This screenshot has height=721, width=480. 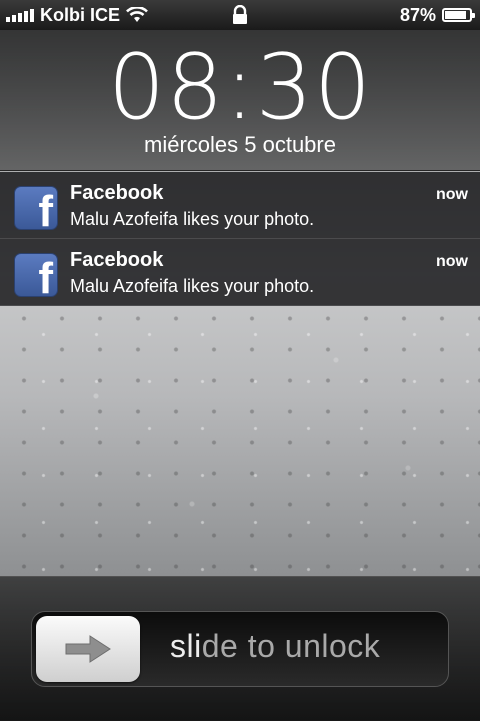 What do you see at coordinates (240, 87) in the screenshot?
I see `lock-time: 08:30` at bounding box center [240, 87].